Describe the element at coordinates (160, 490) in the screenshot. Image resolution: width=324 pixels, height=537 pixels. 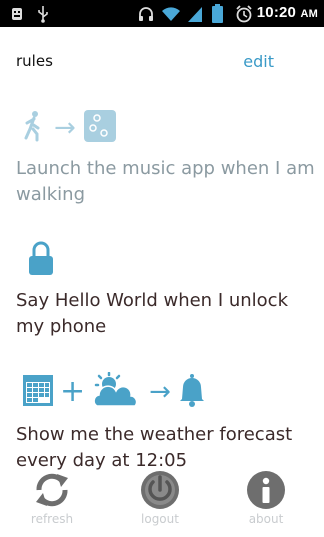
I see `power-icon` at that location.